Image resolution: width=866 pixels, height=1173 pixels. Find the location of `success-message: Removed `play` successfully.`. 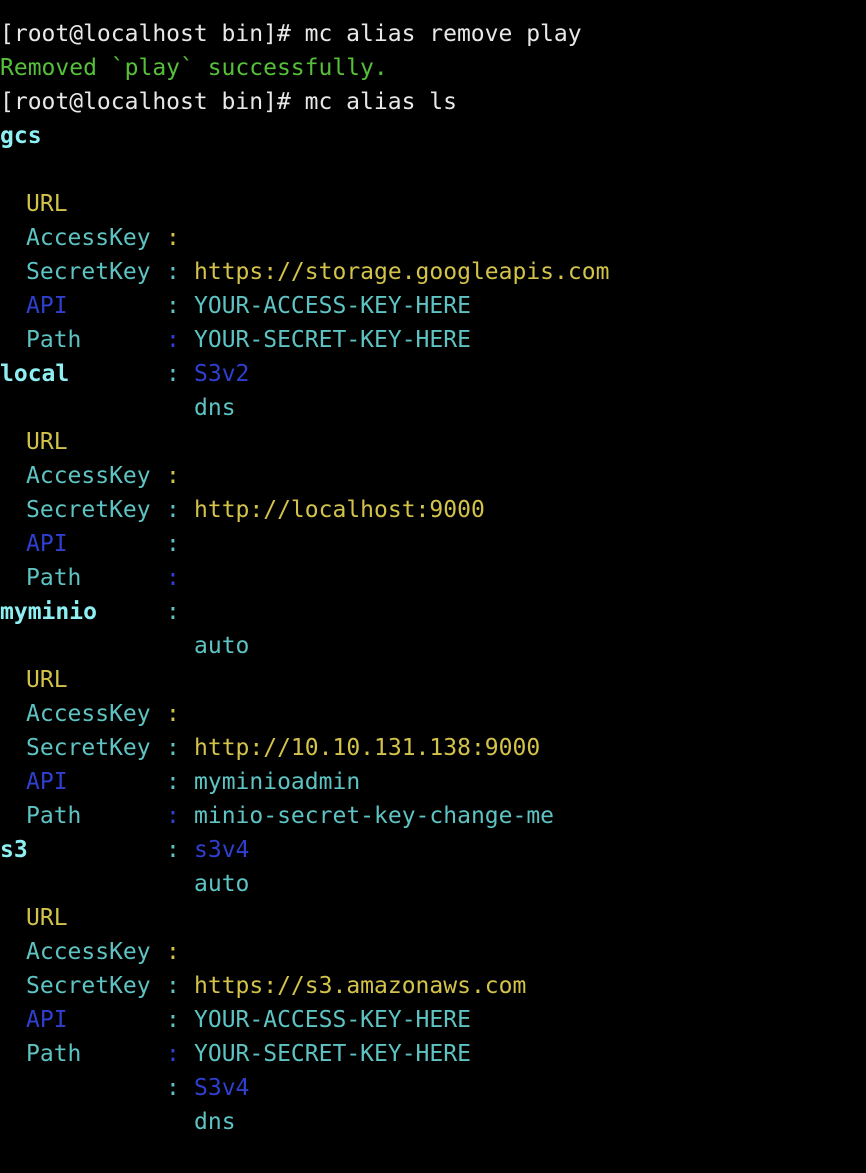

success-message: Removed `play` successfully. is located at coordinates (194, 68).